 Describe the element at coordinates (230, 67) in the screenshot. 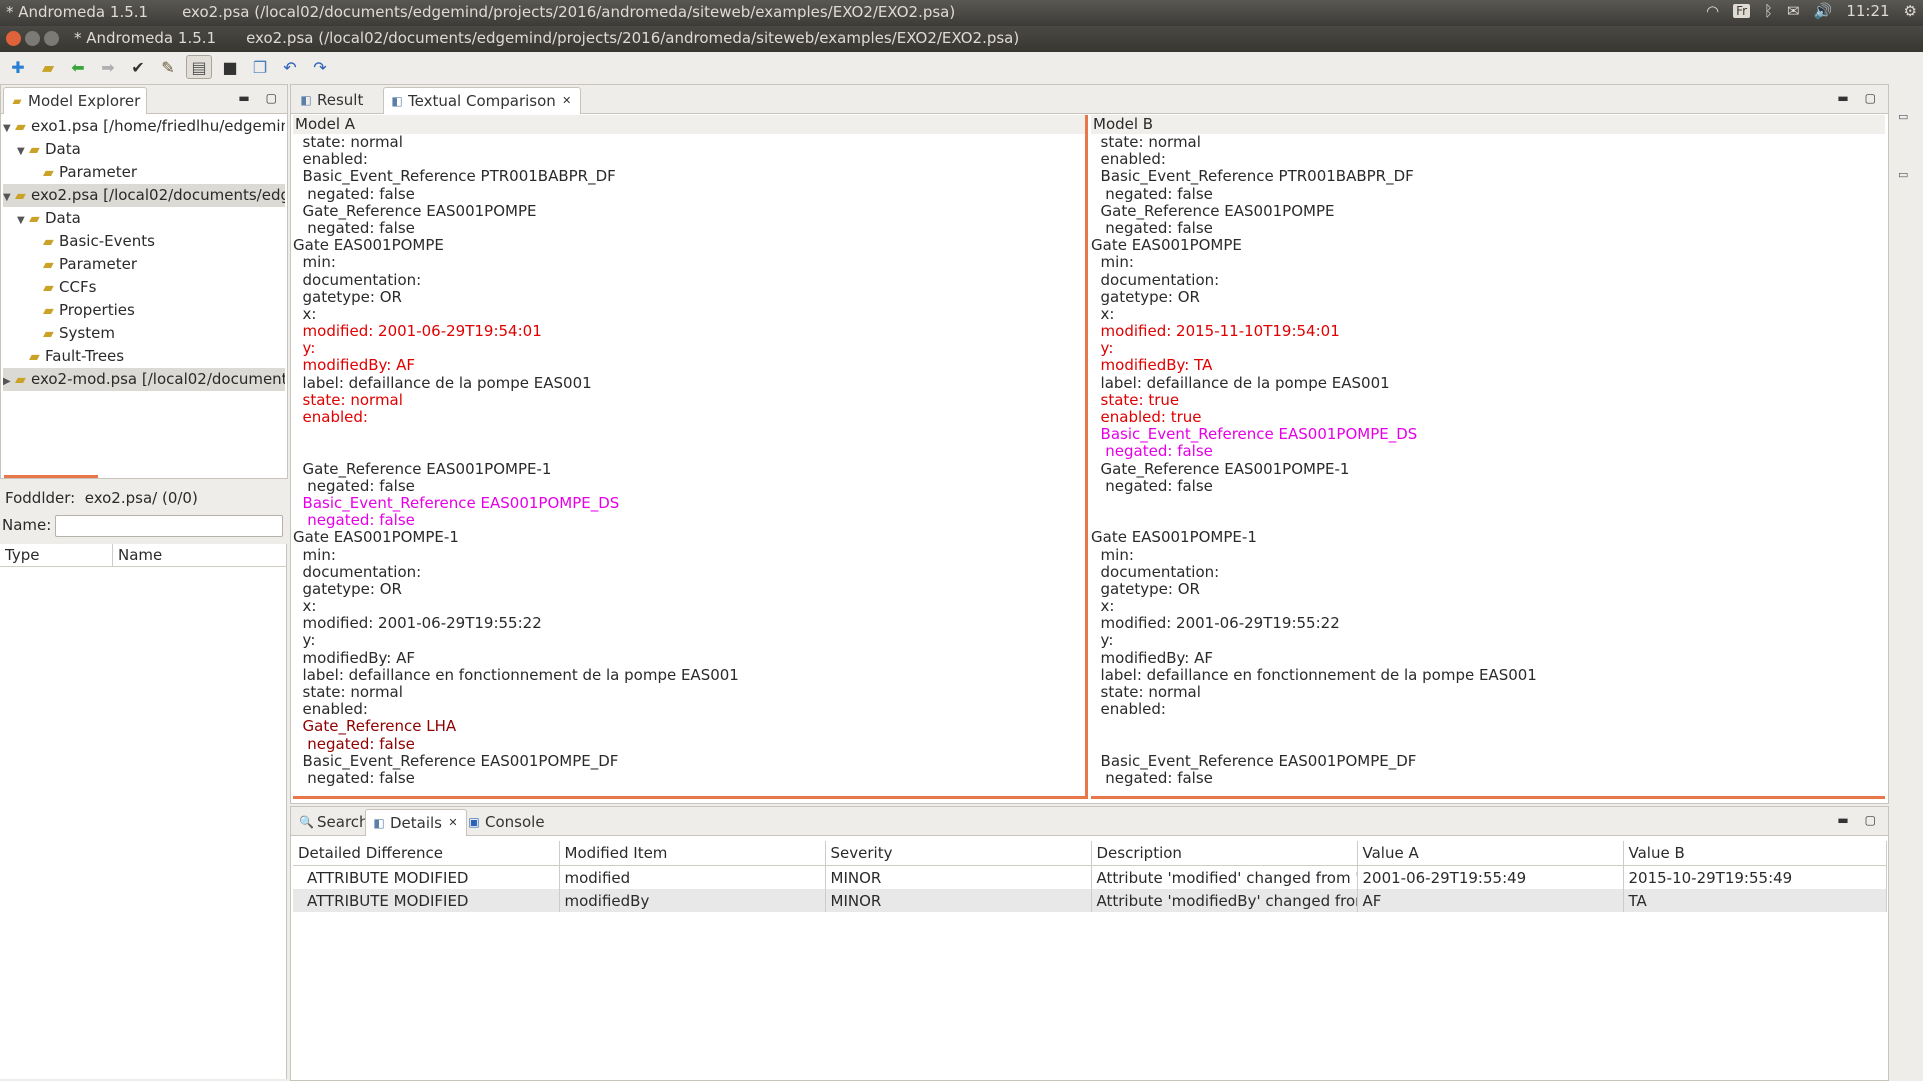

I see `terminal-icon: ■` at that location.